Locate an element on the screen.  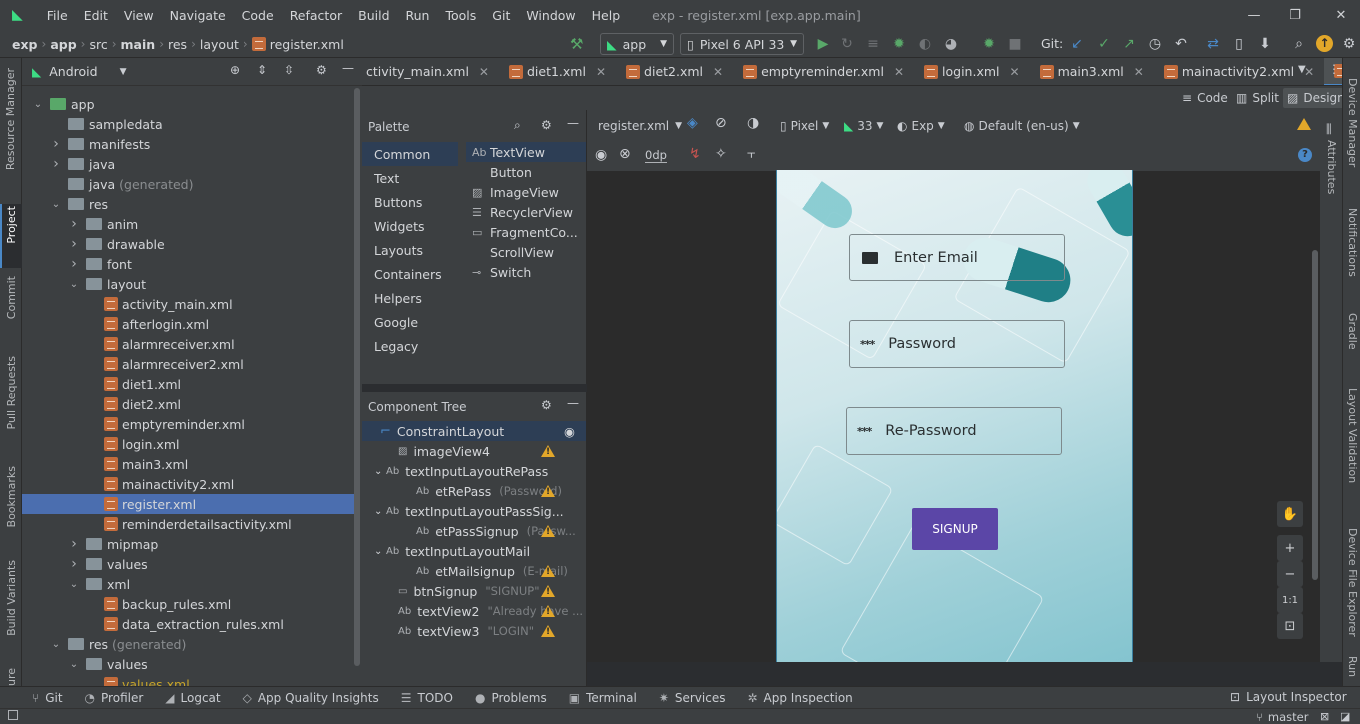
bug-attach-icon: ✹ is located at coordinates (989, 44).